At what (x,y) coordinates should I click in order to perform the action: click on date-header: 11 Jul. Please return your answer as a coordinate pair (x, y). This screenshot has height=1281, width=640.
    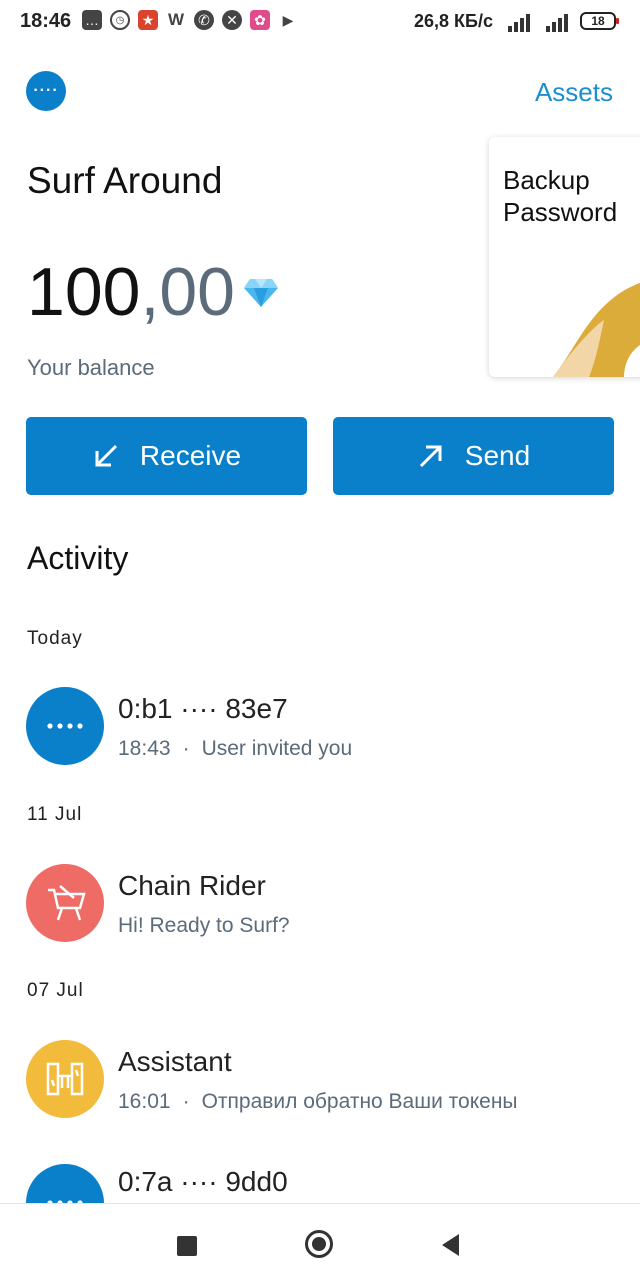
    Looking at the image, I should click on (55, 814).